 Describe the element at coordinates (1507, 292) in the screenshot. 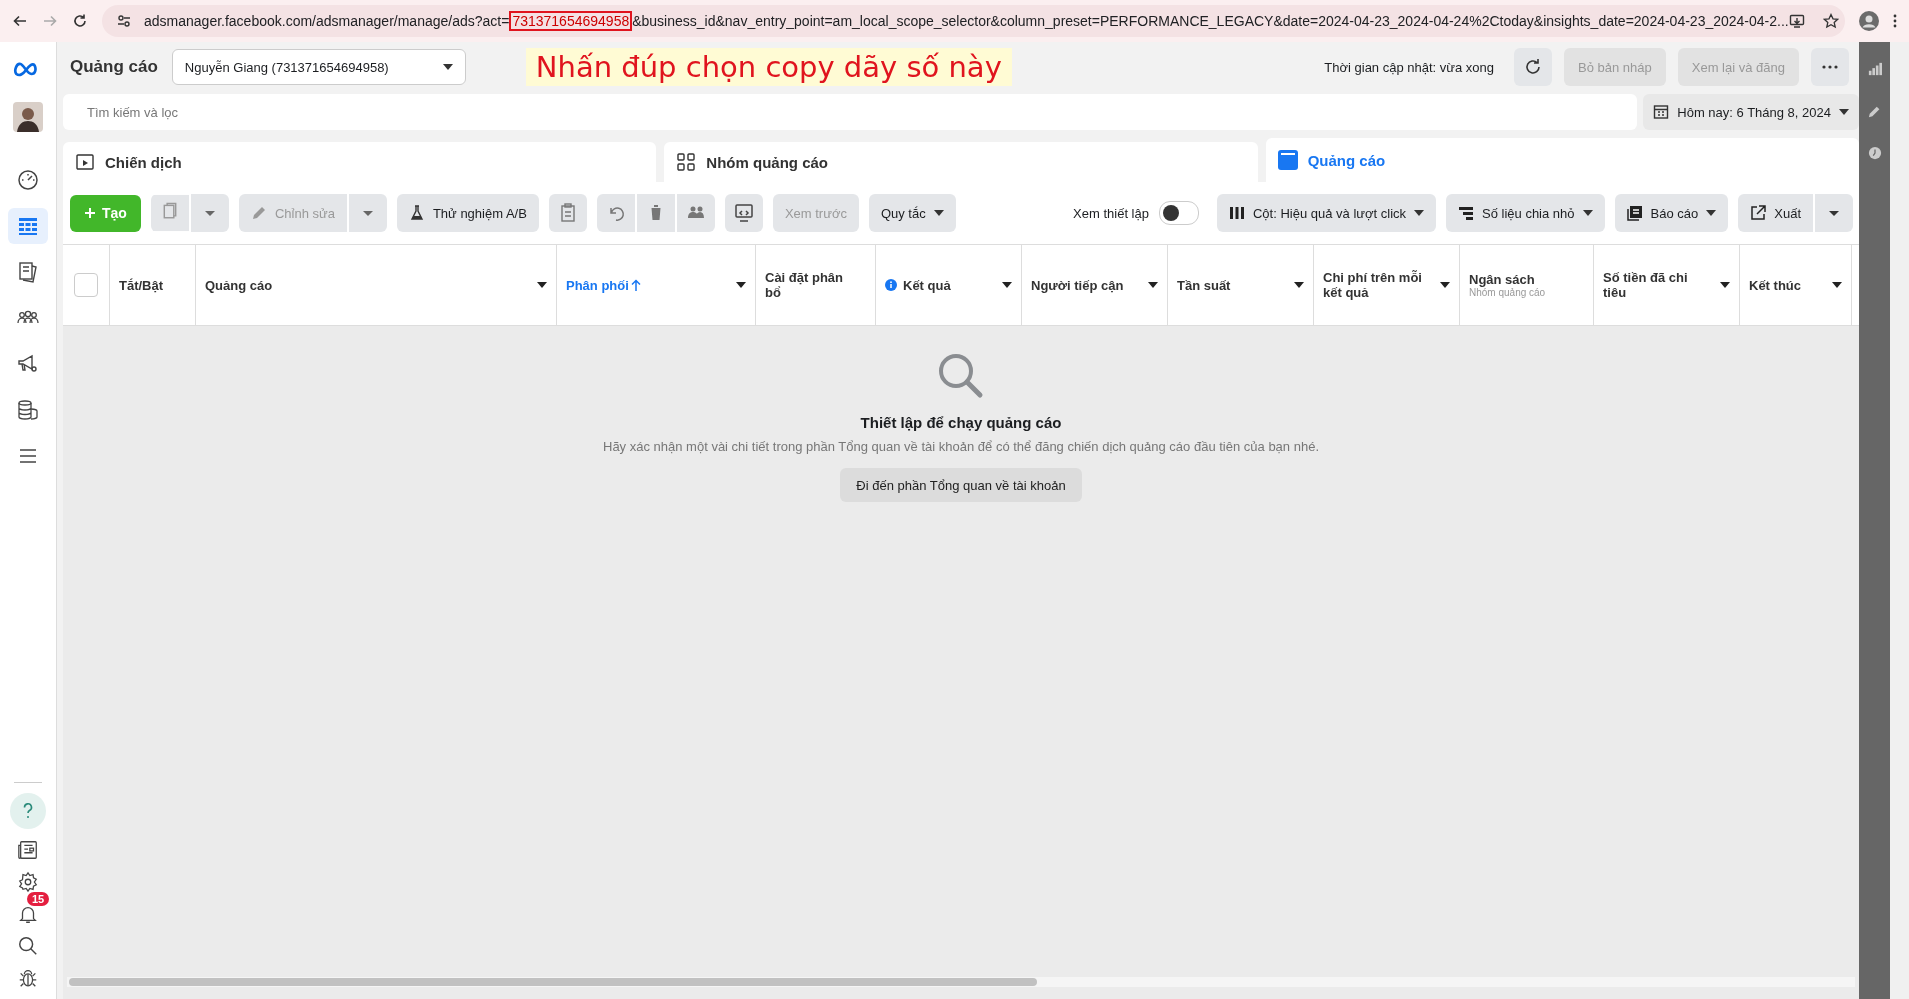

I see `column-subheader: Nhóm quảng cáo` at that location.